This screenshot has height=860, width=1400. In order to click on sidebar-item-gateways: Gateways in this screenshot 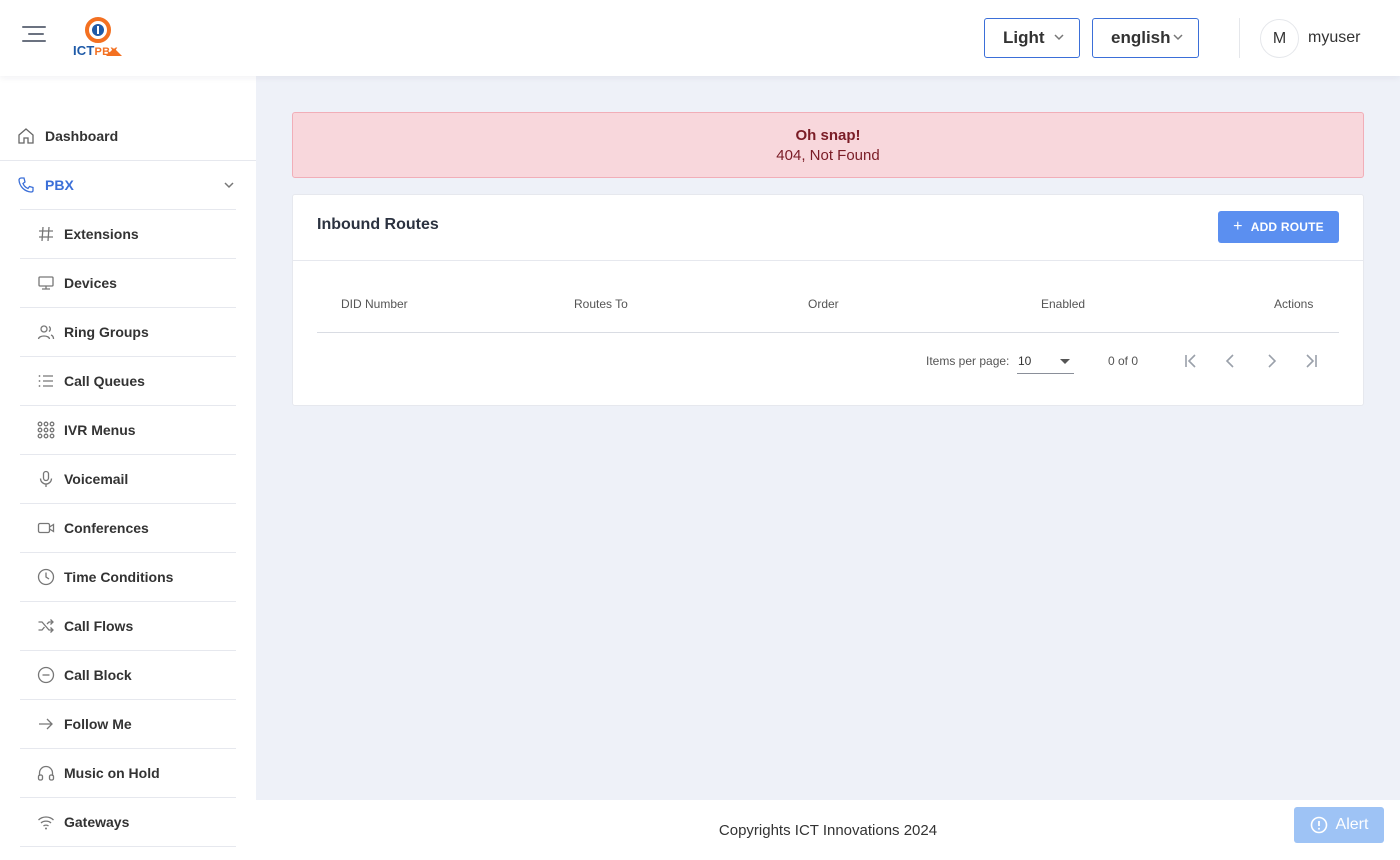, I will do `click(136, 822)`.